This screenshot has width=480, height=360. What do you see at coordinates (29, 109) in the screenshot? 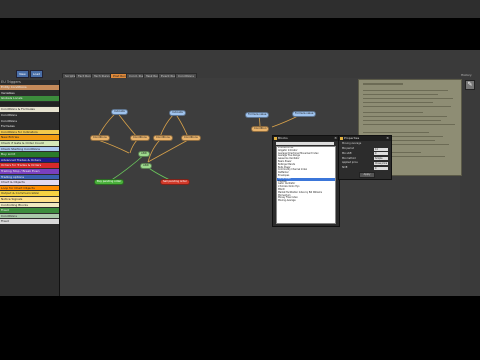
I see `tree-item: Conditions & Formulas` at bounding box center [29, 109].